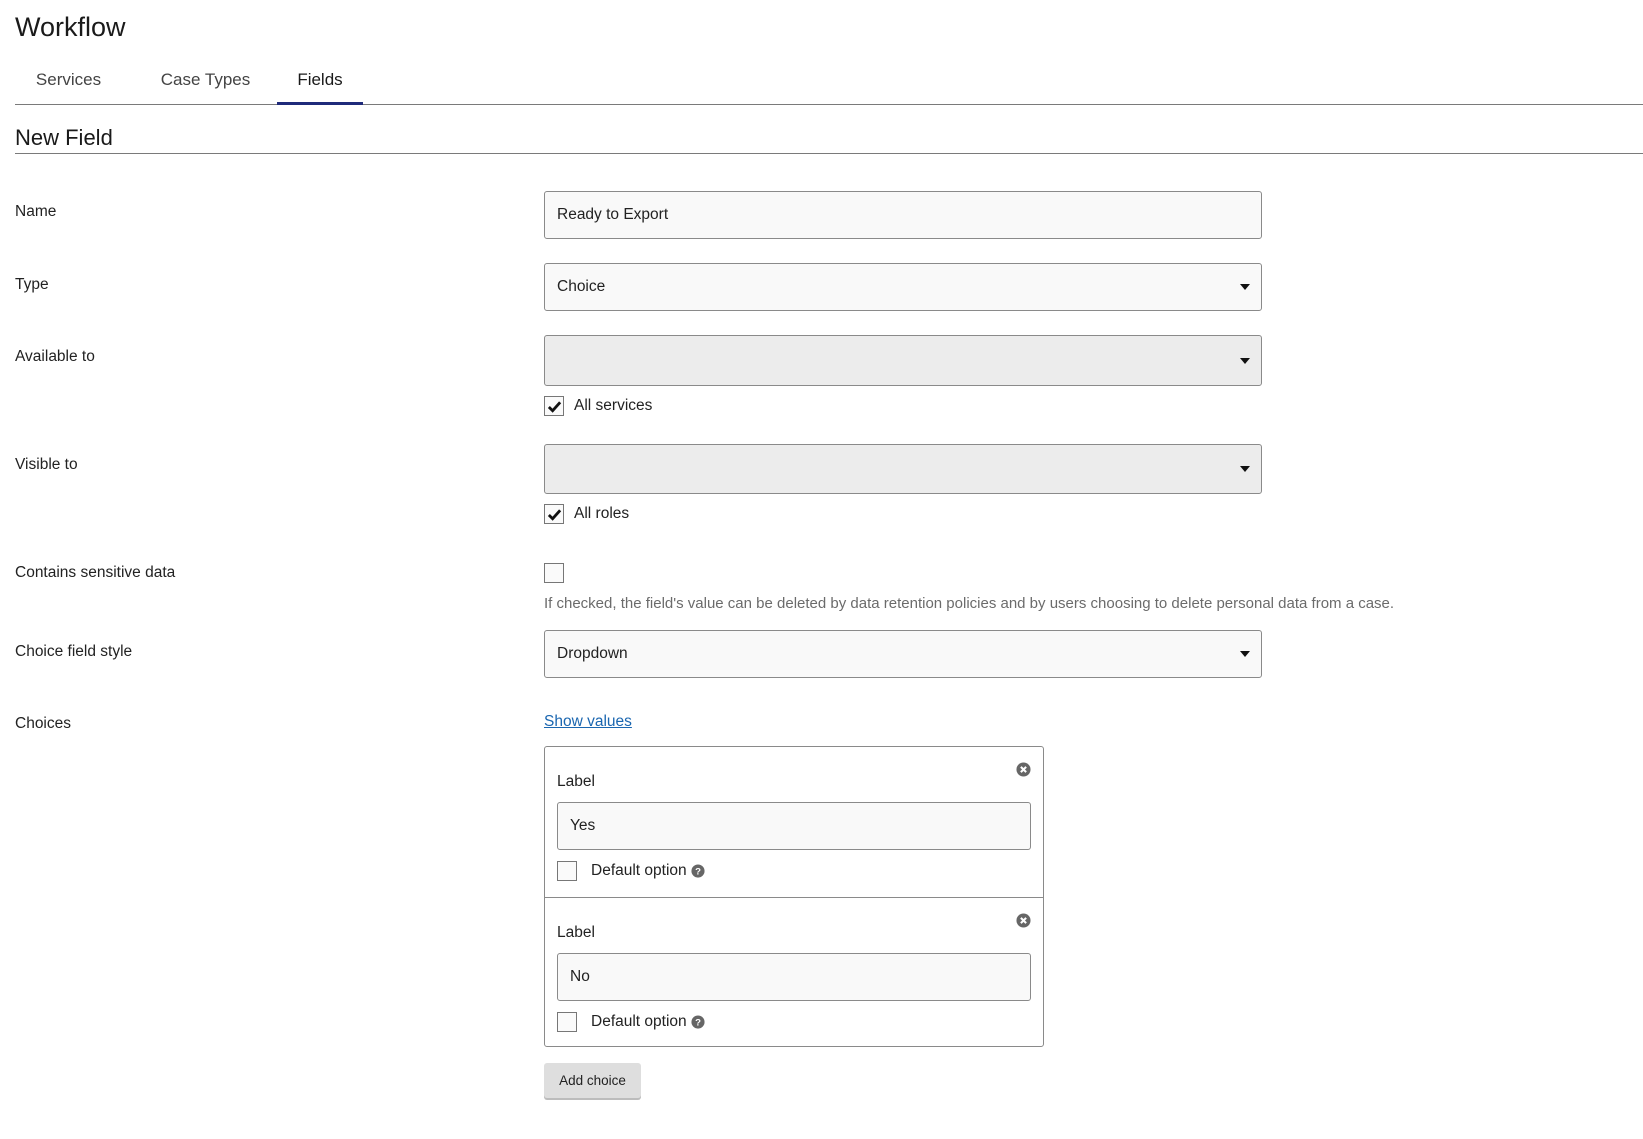 The width and height of the screenshot is (1643, 1139). What do you see at coordinates (592, 1080) in the screenshot?
I see `add-choice-button: Add choice` at bounding box center [592, 1080].